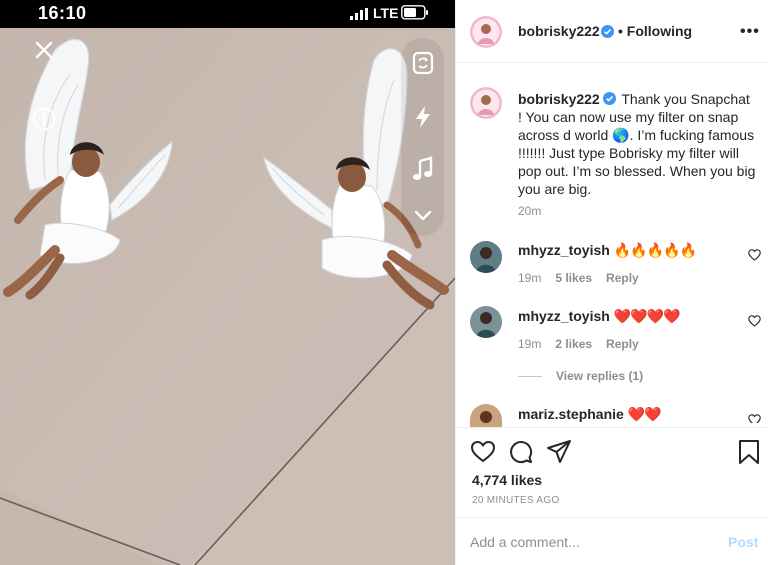  Describe the element at coordinates (655, 250) in the screenshot. I see `comment-text: 🔥🔥🔥🔥🔥` at that location.